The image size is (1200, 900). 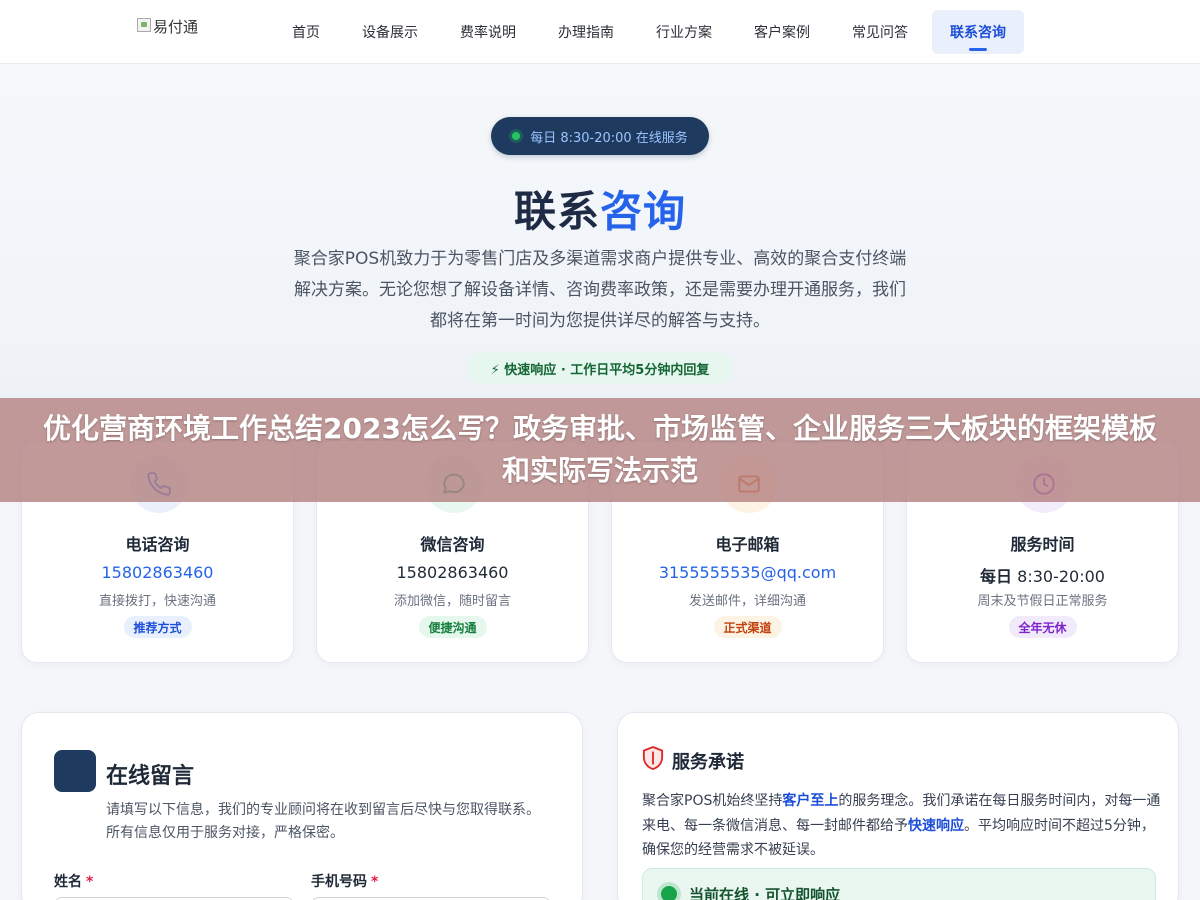 What do you see at coordinates (765, 893) in the screenshot?
I see `online-status-text: 当前在线 · 可立即响应` at bounding box center [765, 893].